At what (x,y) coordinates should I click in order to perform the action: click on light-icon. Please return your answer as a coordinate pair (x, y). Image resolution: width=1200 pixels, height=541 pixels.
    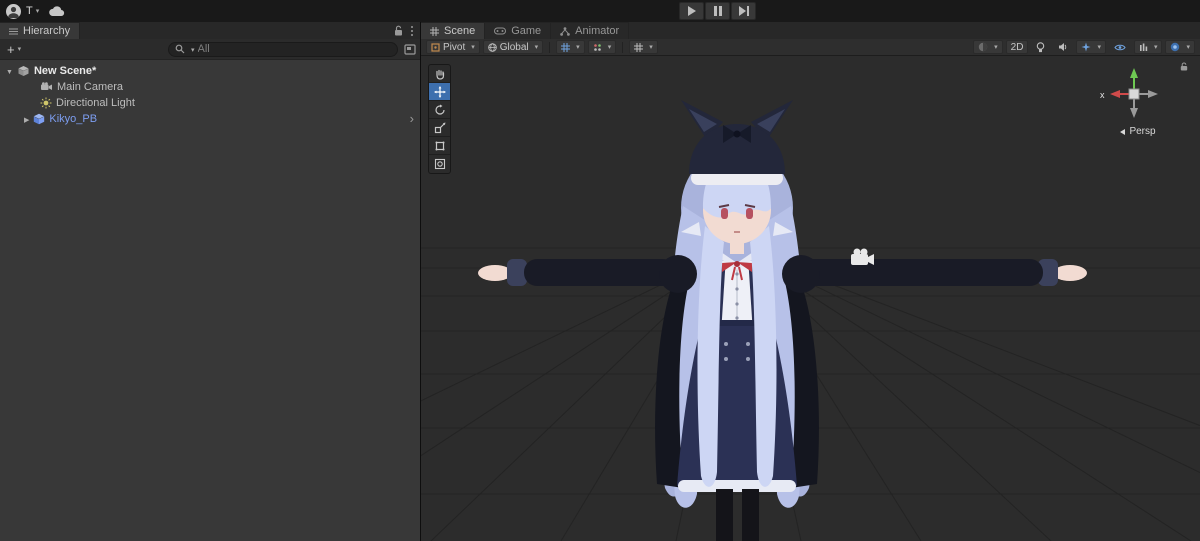
    Looking at the image, I should click on (46, 103).